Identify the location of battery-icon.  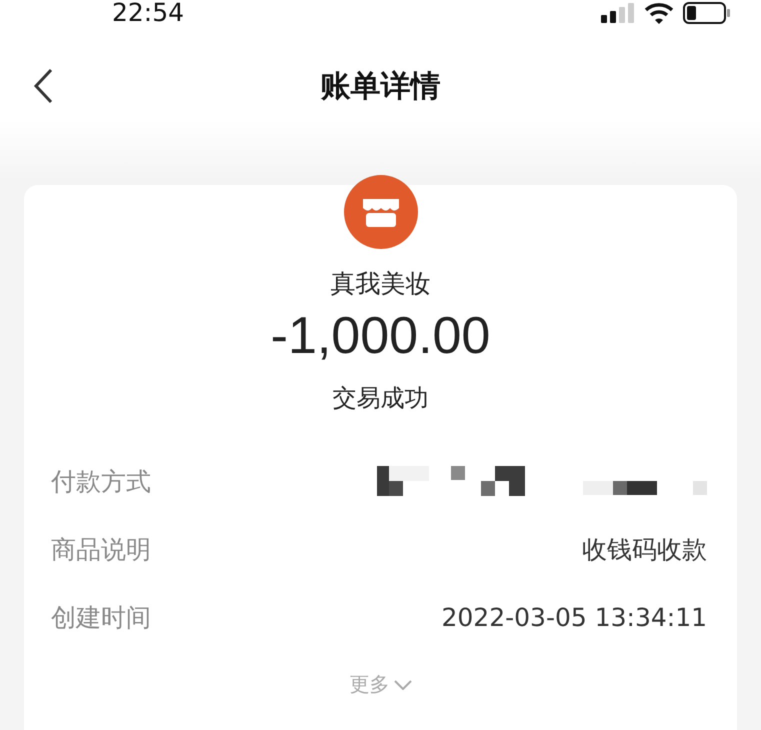
(707, 13).